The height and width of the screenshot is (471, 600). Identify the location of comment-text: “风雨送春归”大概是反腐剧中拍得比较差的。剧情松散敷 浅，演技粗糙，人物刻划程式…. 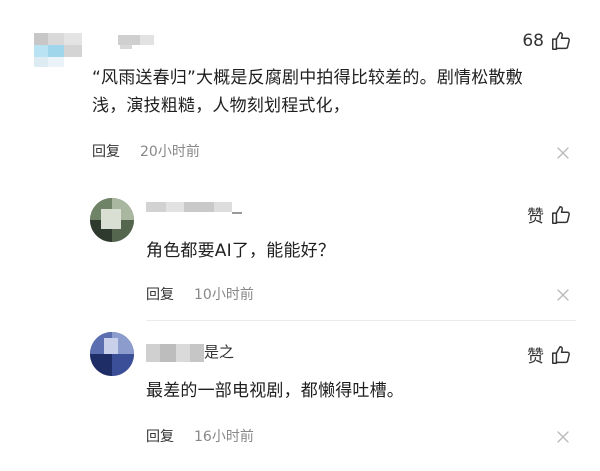
(337, 92).